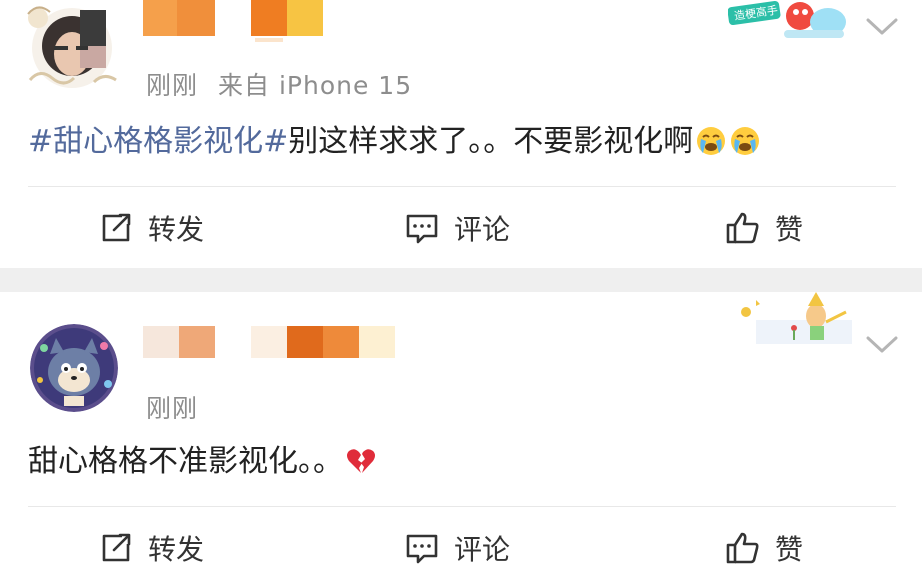 This screenshot has width=922, height=585. What do you see at coordinates (796, 320) in the screenshot?
I see `decoration-badge` at bounding box center [796, 320].